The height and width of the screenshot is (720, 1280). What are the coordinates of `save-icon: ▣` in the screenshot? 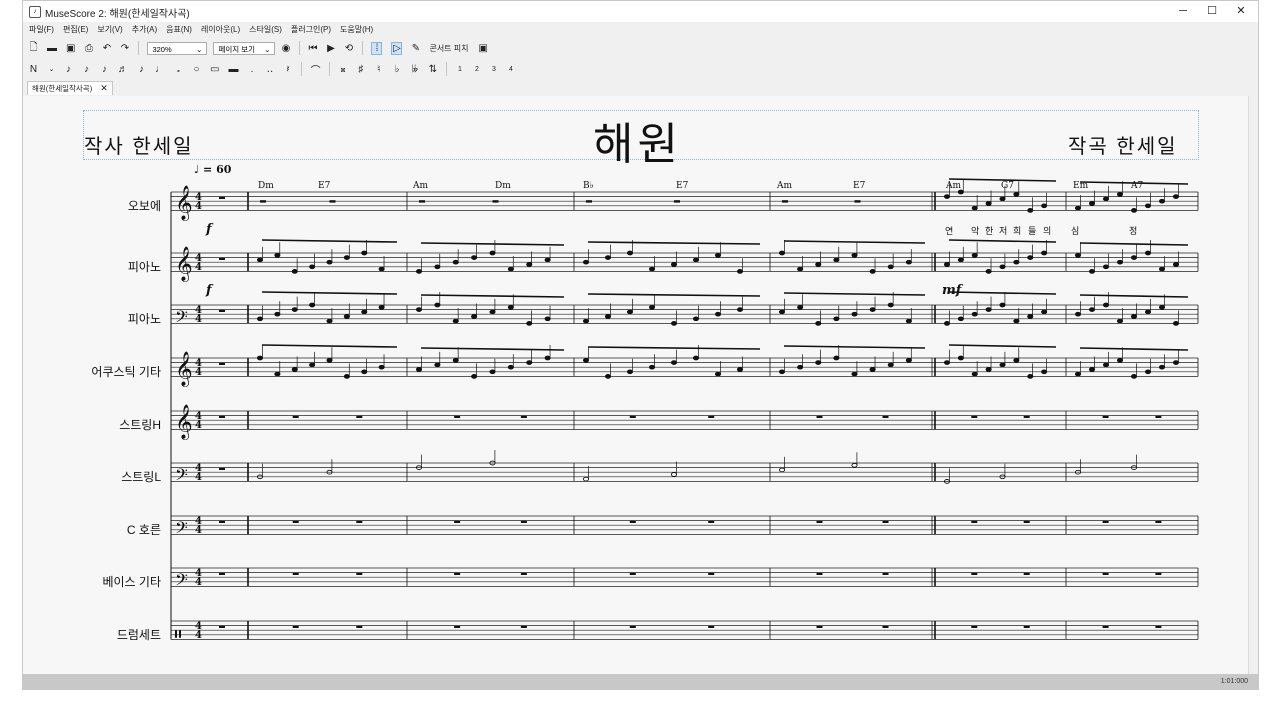 It's located at (70, 48).